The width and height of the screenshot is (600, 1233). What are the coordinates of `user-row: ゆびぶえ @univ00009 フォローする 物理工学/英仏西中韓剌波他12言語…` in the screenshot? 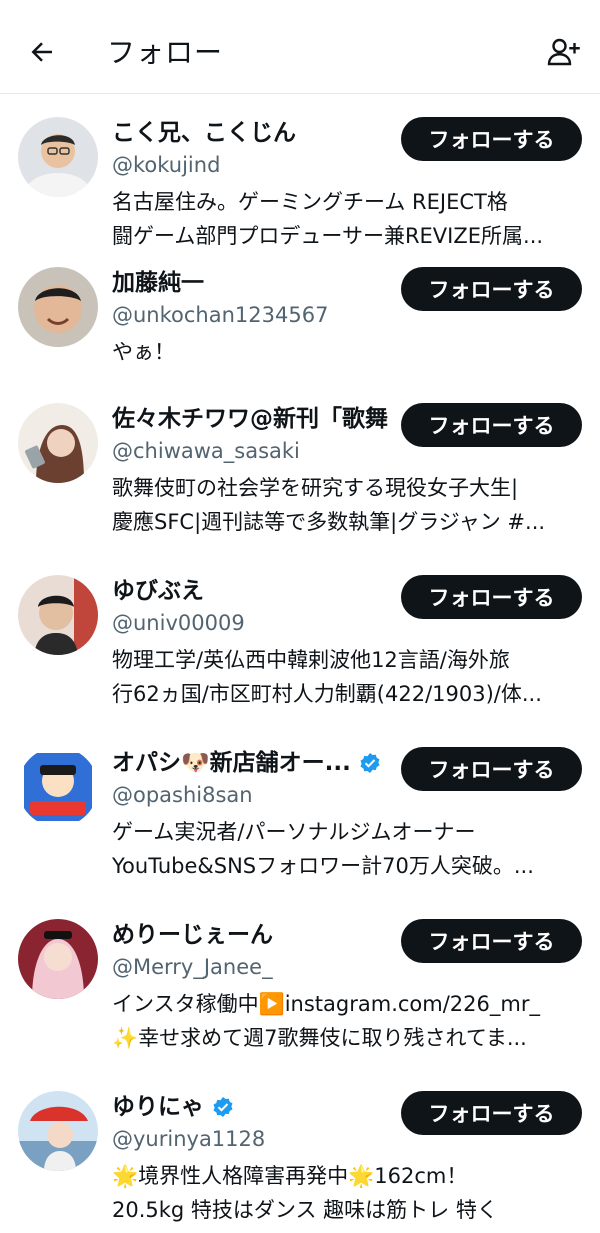 It's located at (300, 661).